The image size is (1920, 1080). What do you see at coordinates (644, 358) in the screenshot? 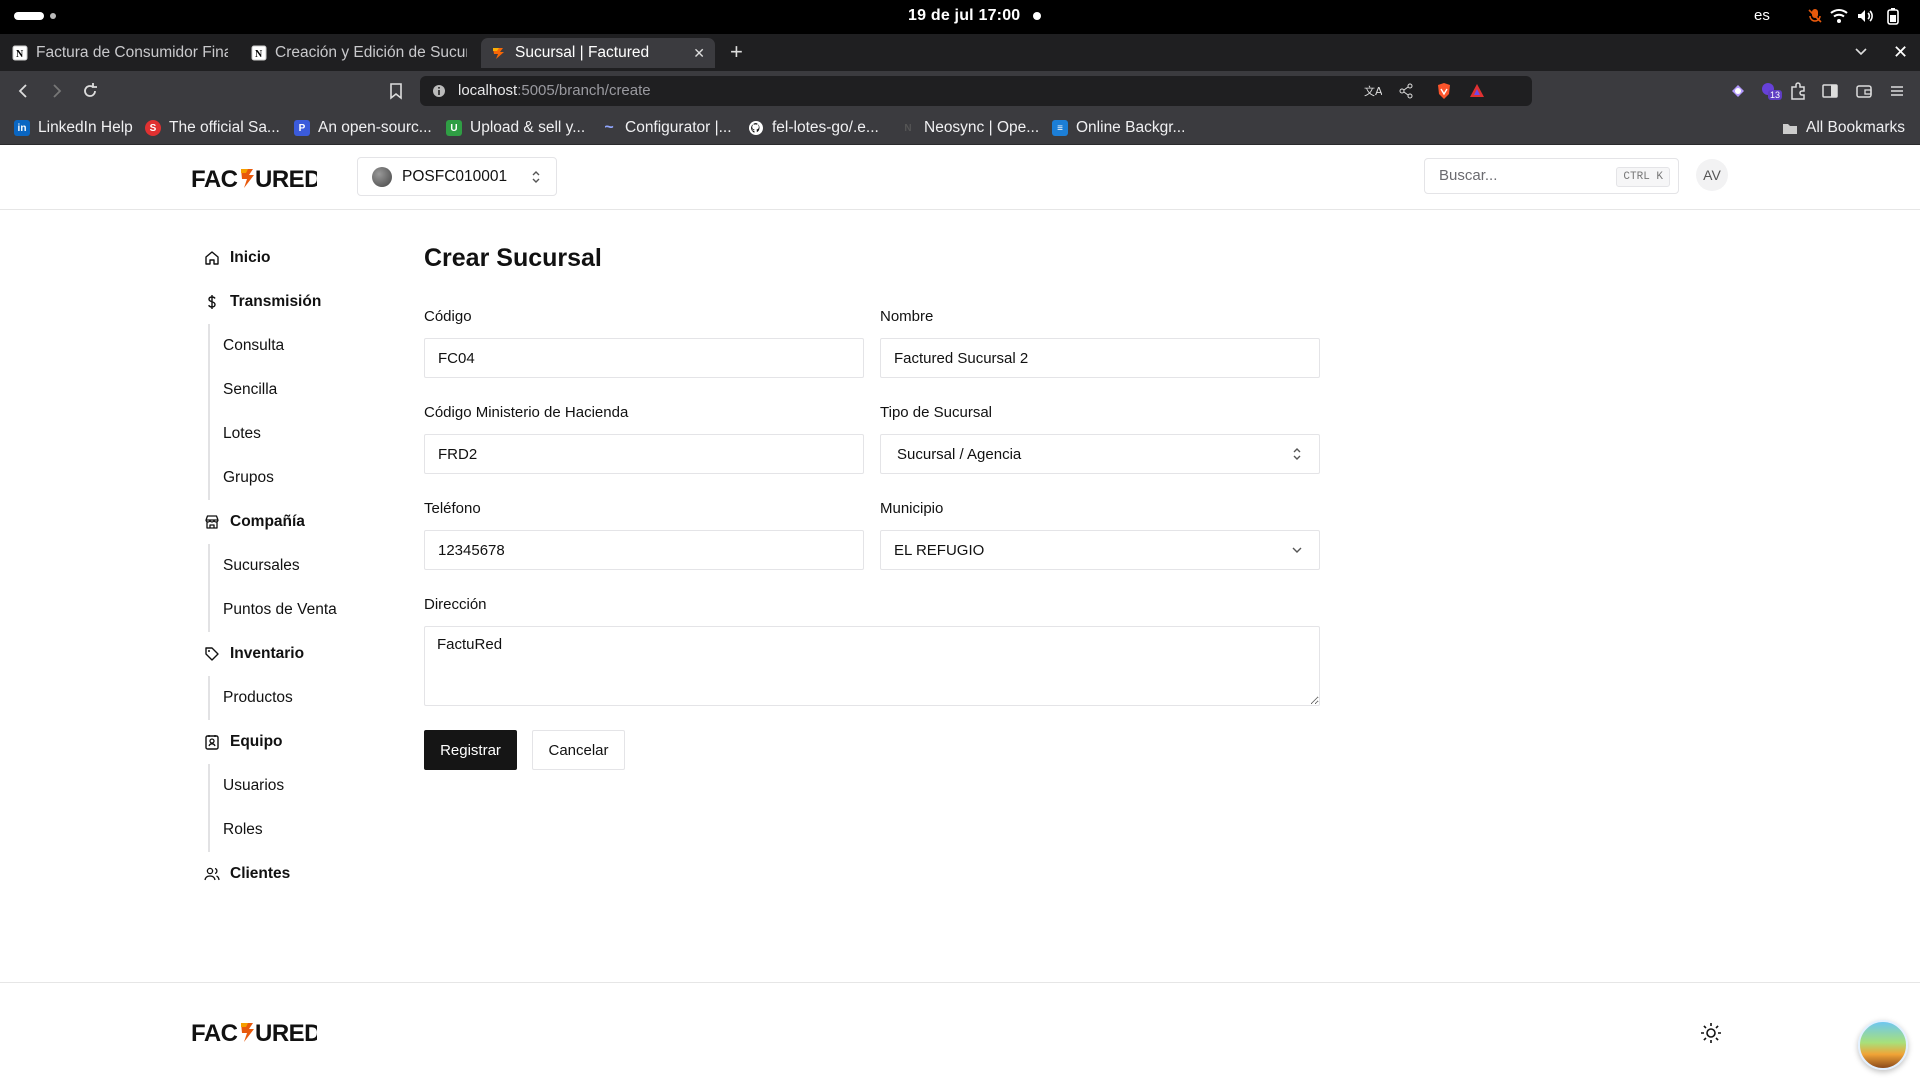
I see `codigo-input` at bounding box center [644, 358].